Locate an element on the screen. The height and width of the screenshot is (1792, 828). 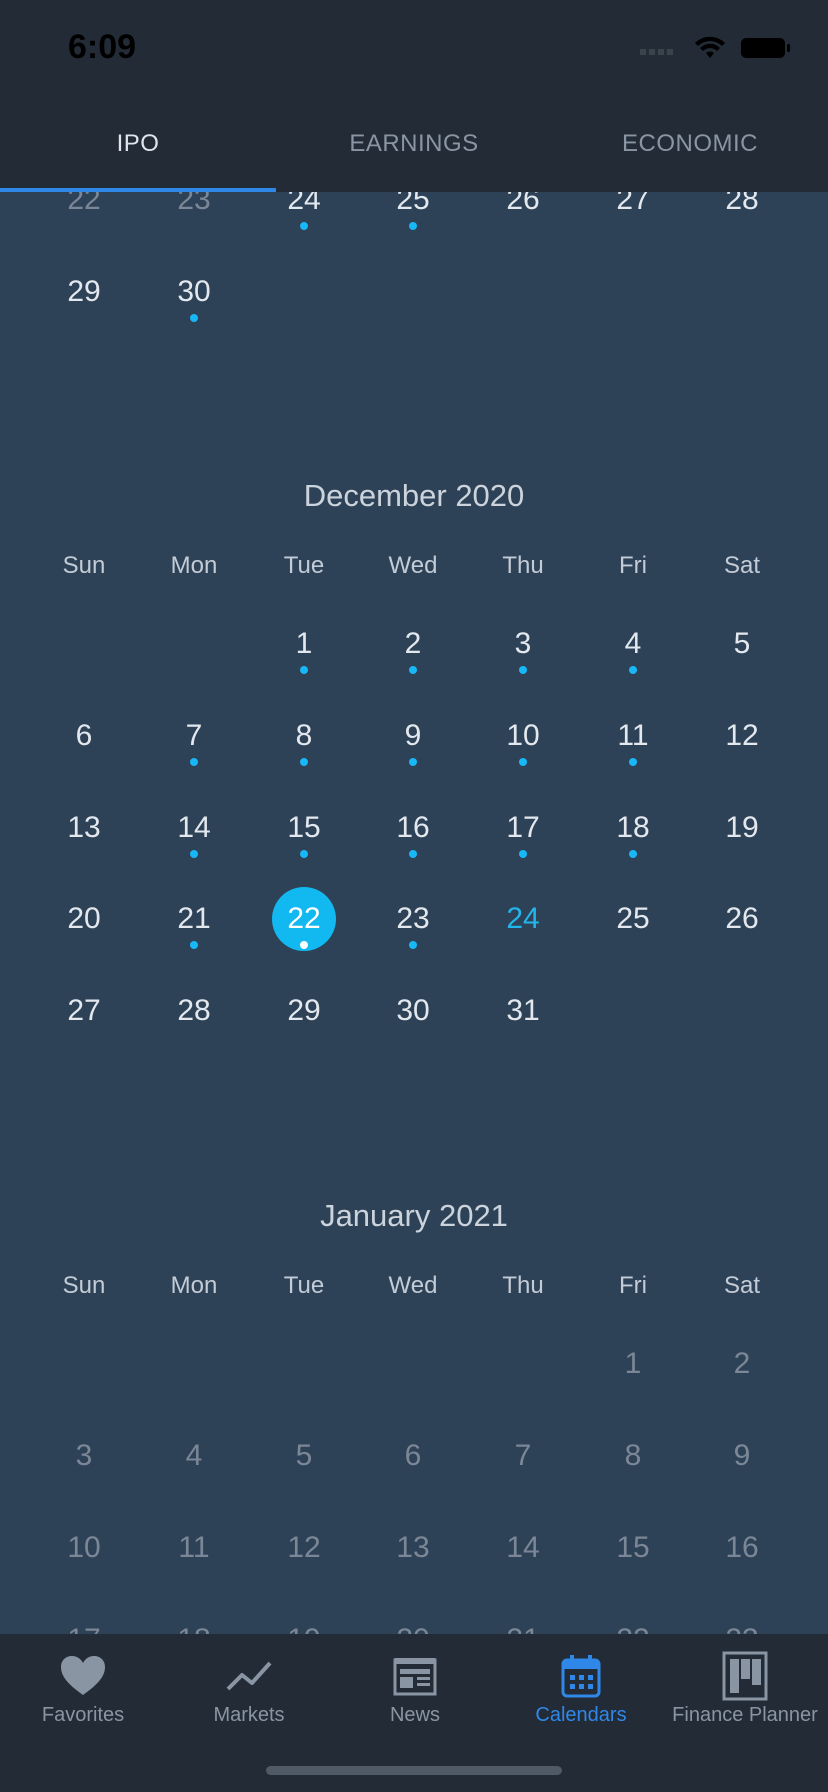
day-number: 25 is located at coordinates (633, 918).